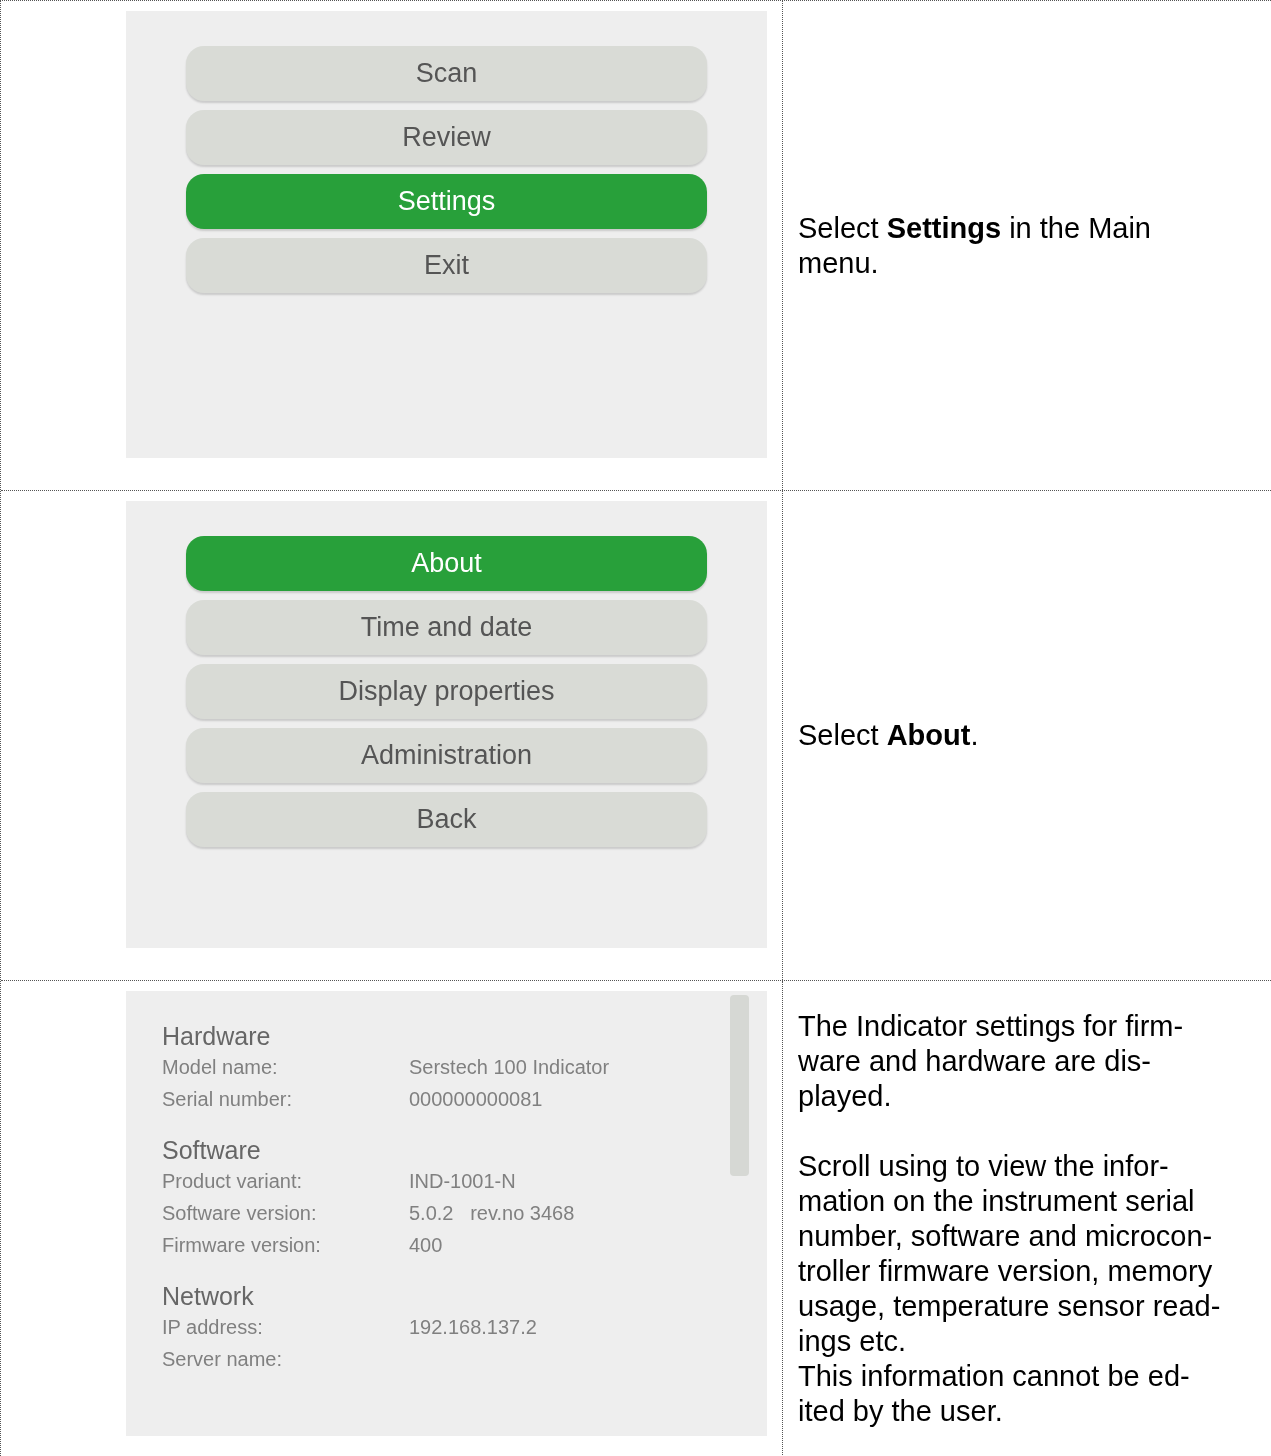 This screenshot has height=1456, width=1271. What do you see at coordinates (240, 1213) in the screenshot?
I see `field-label: Software version:` at bounding box center [240, 1213].